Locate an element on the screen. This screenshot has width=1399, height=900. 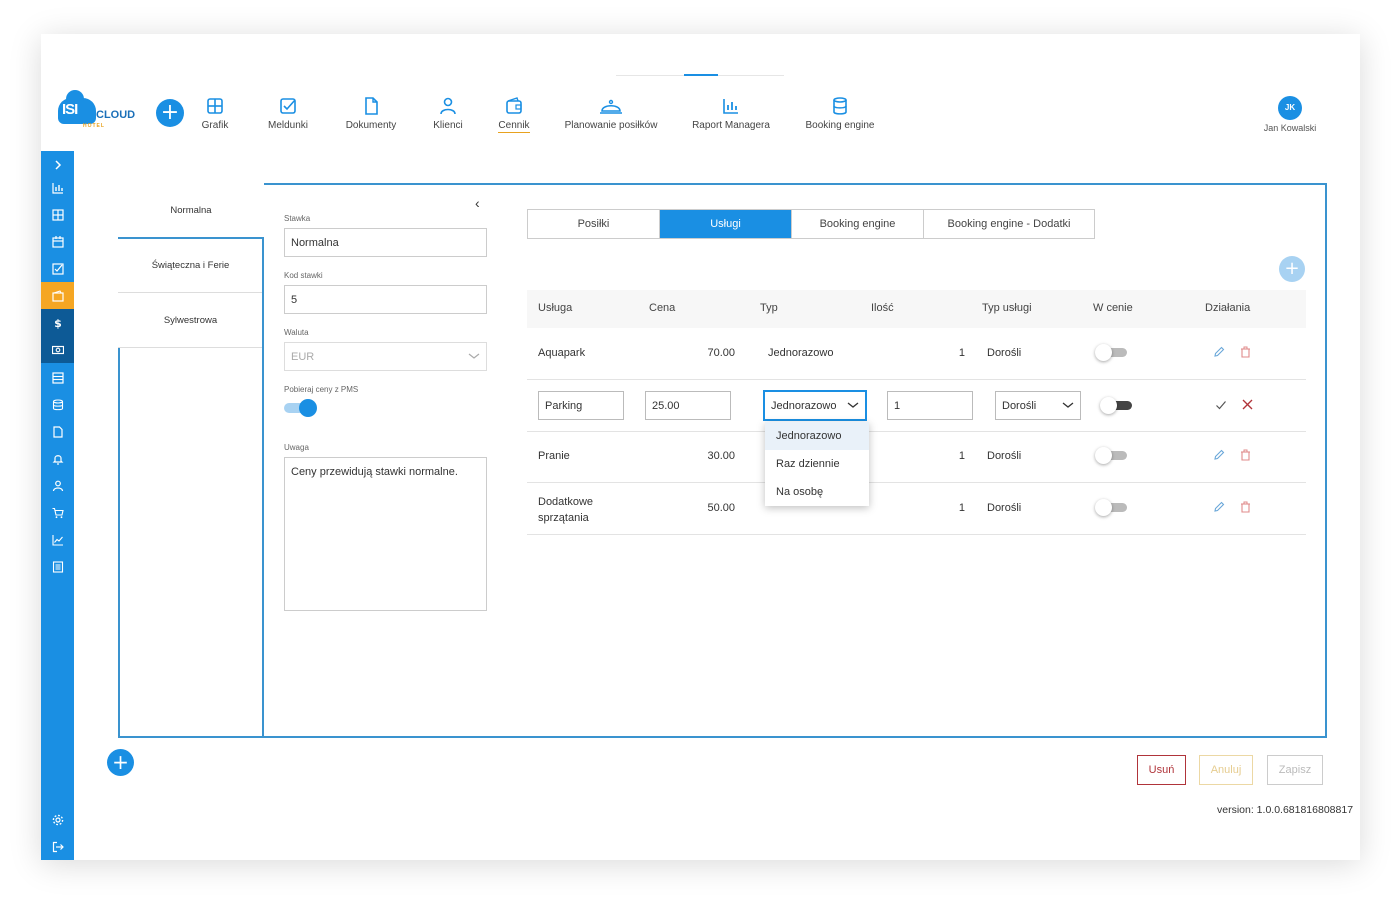
nav-item-meldunki: Meldunki is located at coordinates (288, 113).